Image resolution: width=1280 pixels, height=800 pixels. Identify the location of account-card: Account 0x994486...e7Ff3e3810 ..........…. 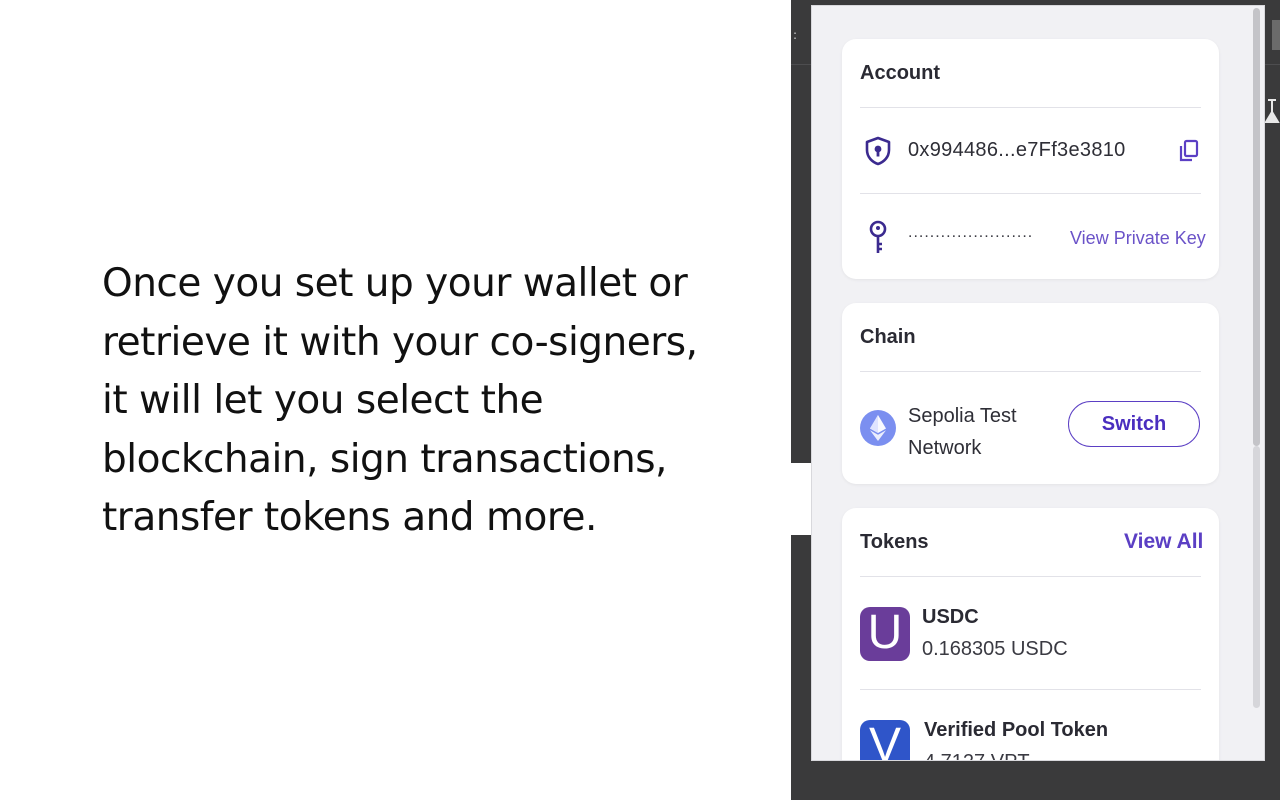
(1030, 159).